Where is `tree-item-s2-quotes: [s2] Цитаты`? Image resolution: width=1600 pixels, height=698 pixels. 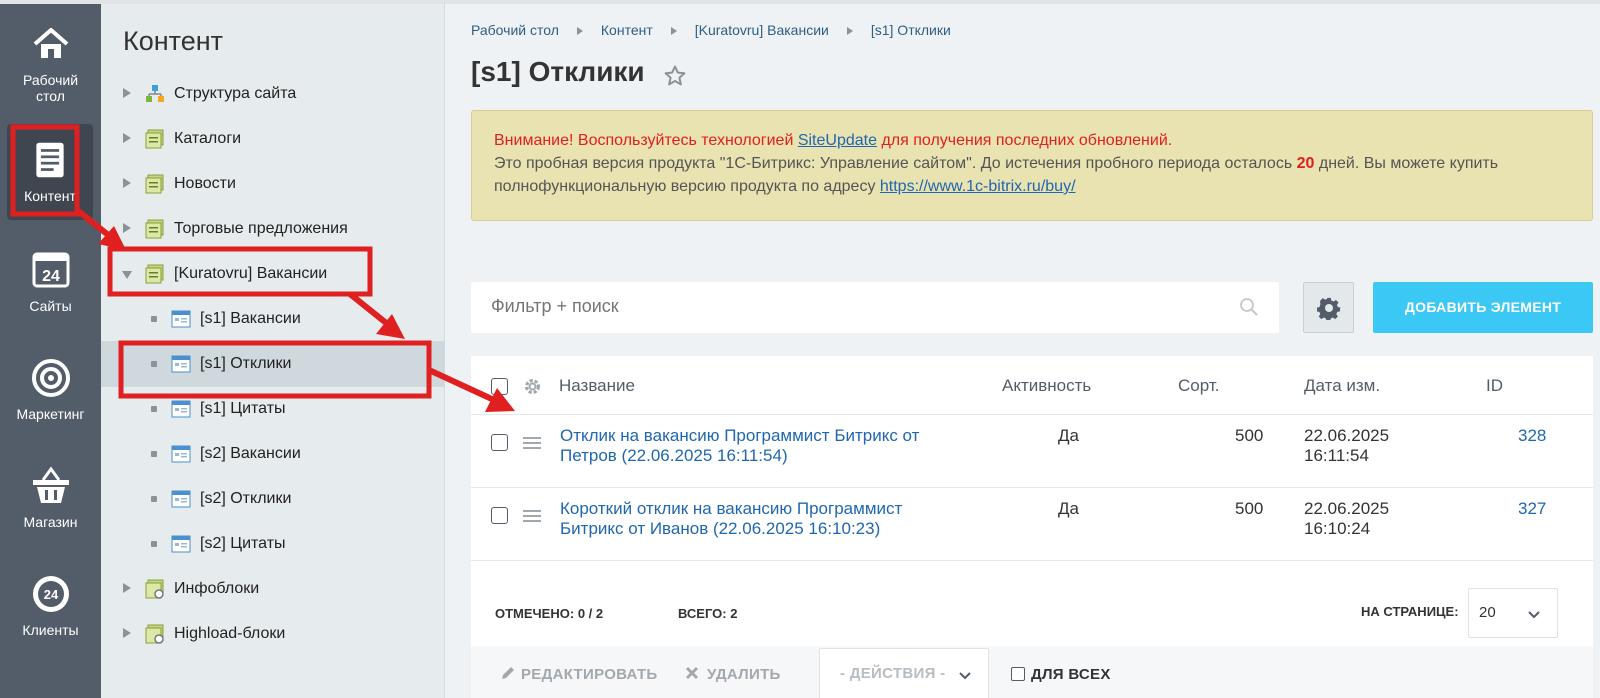 tree-item-s2-quotes: [s2] Цитаты is located at coordinates (273, 544).